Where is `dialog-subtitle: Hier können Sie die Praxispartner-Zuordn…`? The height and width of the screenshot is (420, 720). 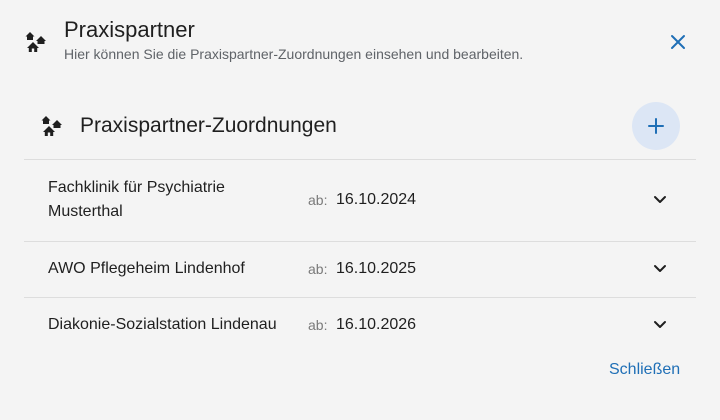 dialog-subtitle: Hier können Sie die Praxispartner-Zuordn… is located at coordinates (294, 54).